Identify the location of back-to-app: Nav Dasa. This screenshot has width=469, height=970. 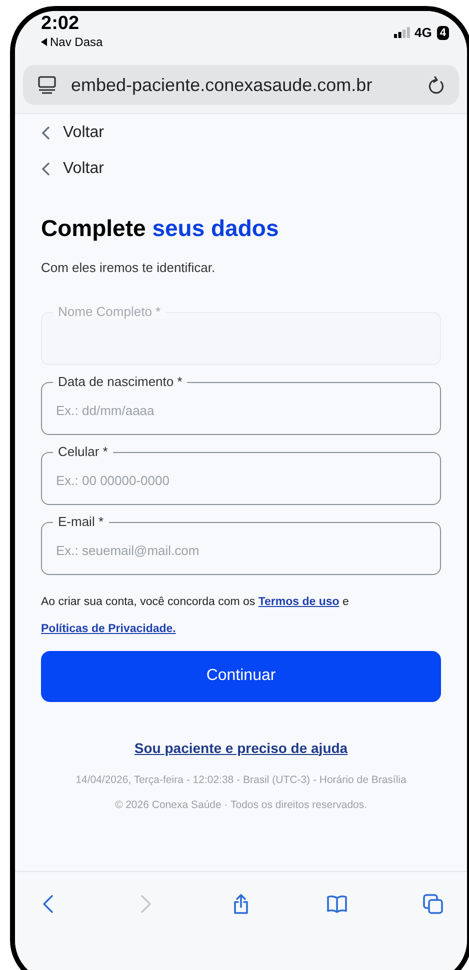
(76, 42).